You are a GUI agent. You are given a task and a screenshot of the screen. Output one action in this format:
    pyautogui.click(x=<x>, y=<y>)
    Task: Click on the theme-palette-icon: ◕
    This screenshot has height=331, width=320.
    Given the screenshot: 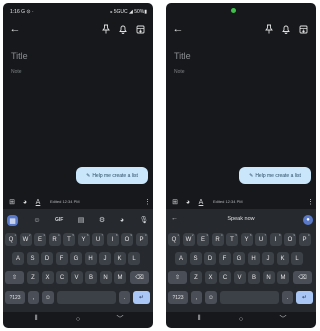 What is the action you would take?
    pyautogui.click(x=122, y=220)
    